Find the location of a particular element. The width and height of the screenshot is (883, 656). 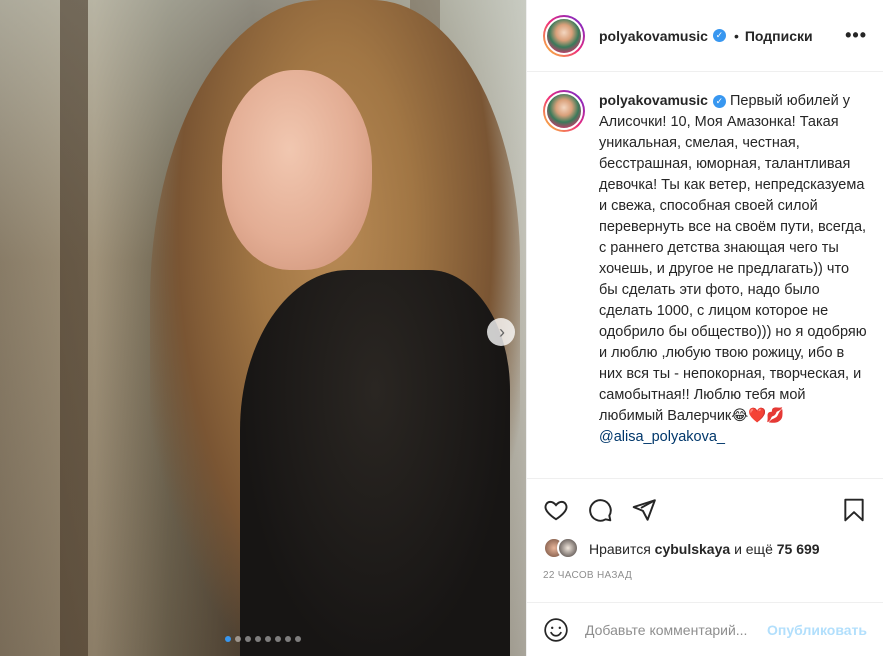

comment-bar: Опубликовать is located at coordinates (705, 629).